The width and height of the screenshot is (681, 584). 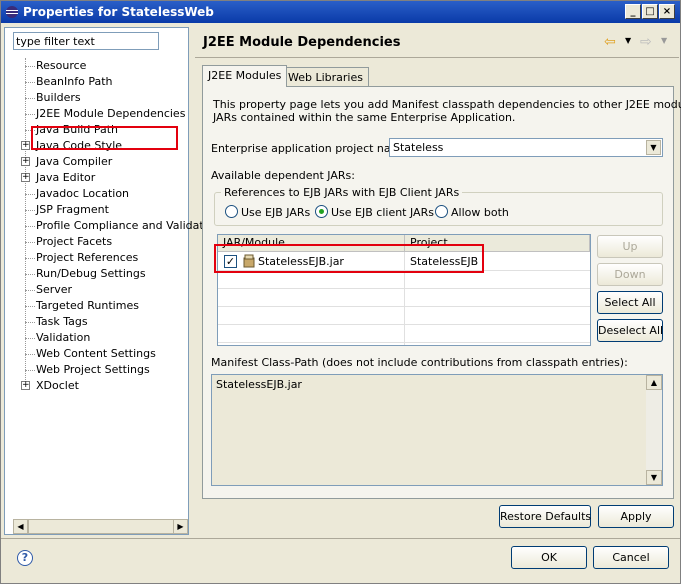 I want to click on tree-item-label: Profile Compliance and Validatic, so click(x=124, y=225).